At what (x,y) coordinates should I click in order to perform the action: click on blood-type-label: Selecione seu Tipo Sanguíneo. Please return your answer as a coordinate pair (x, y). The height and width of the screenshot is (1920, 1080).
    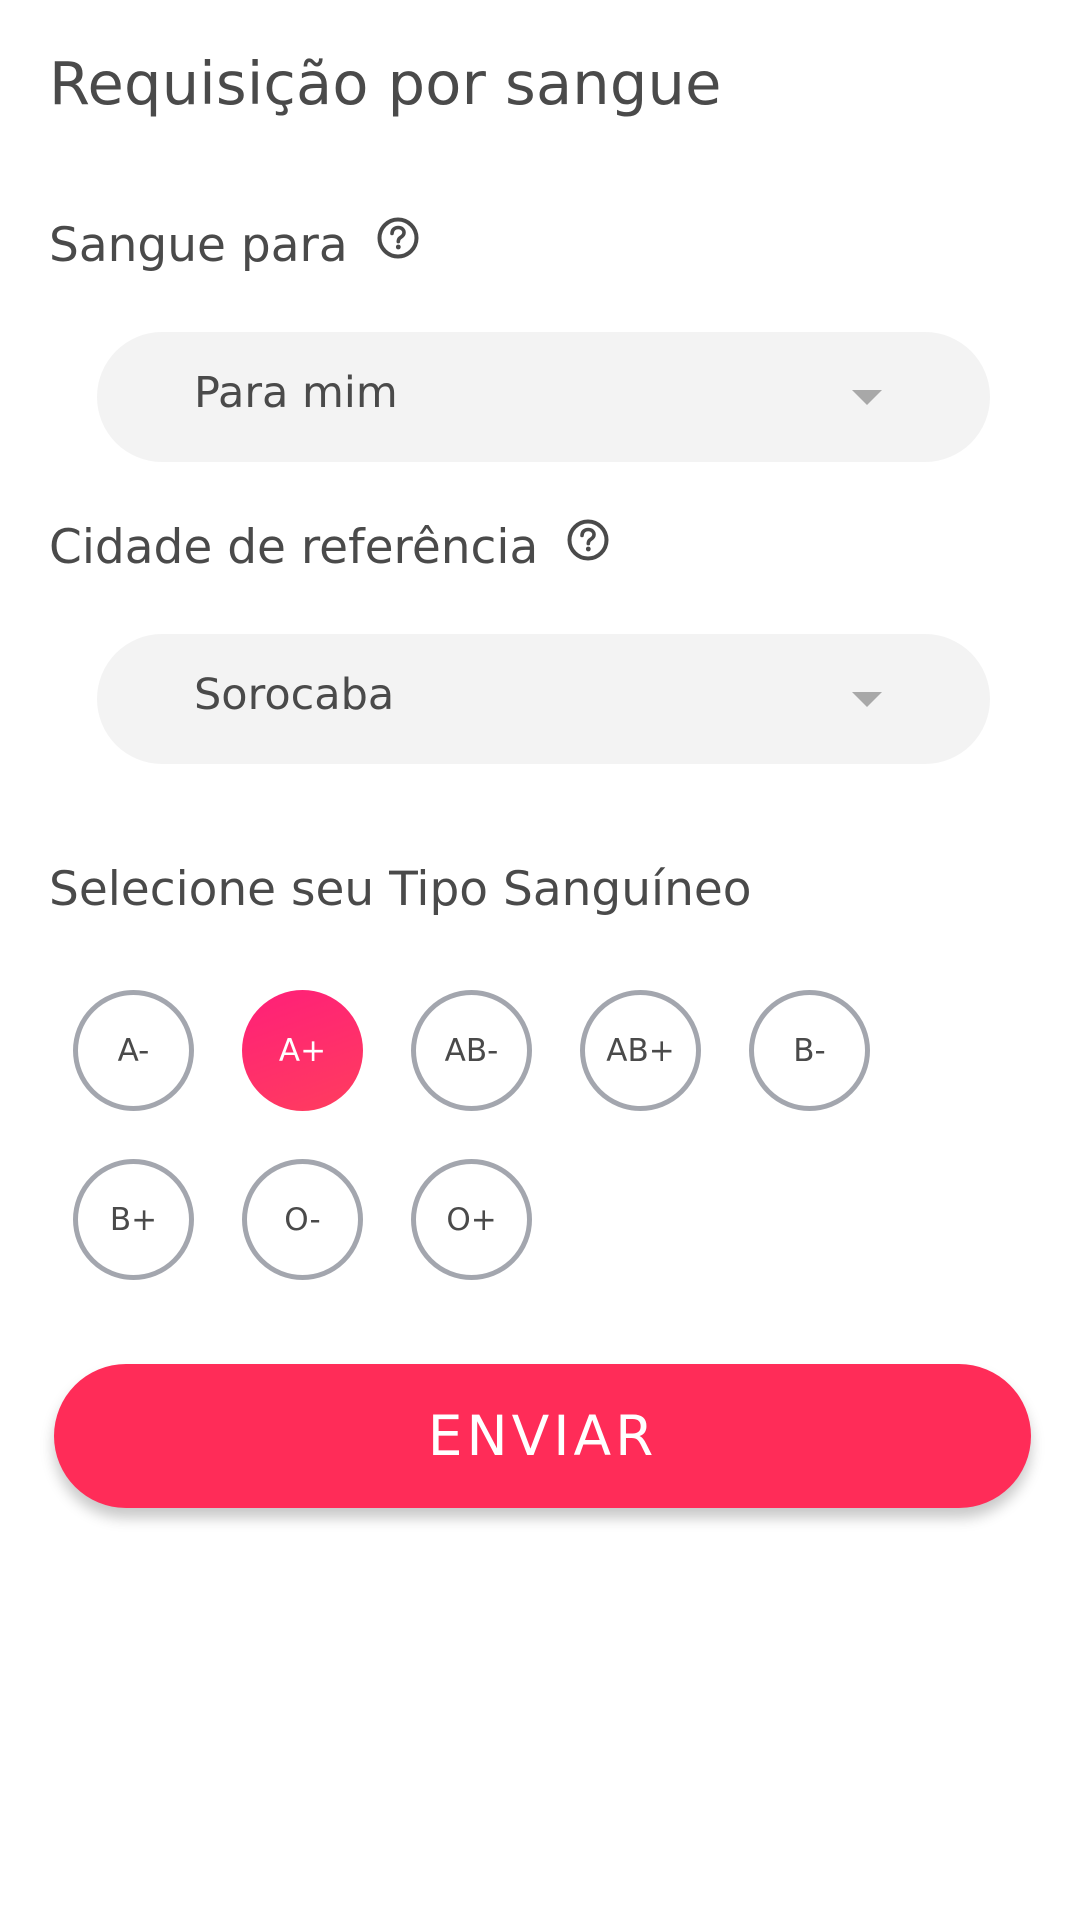
    Looking at the image, I should click on (400, 889).